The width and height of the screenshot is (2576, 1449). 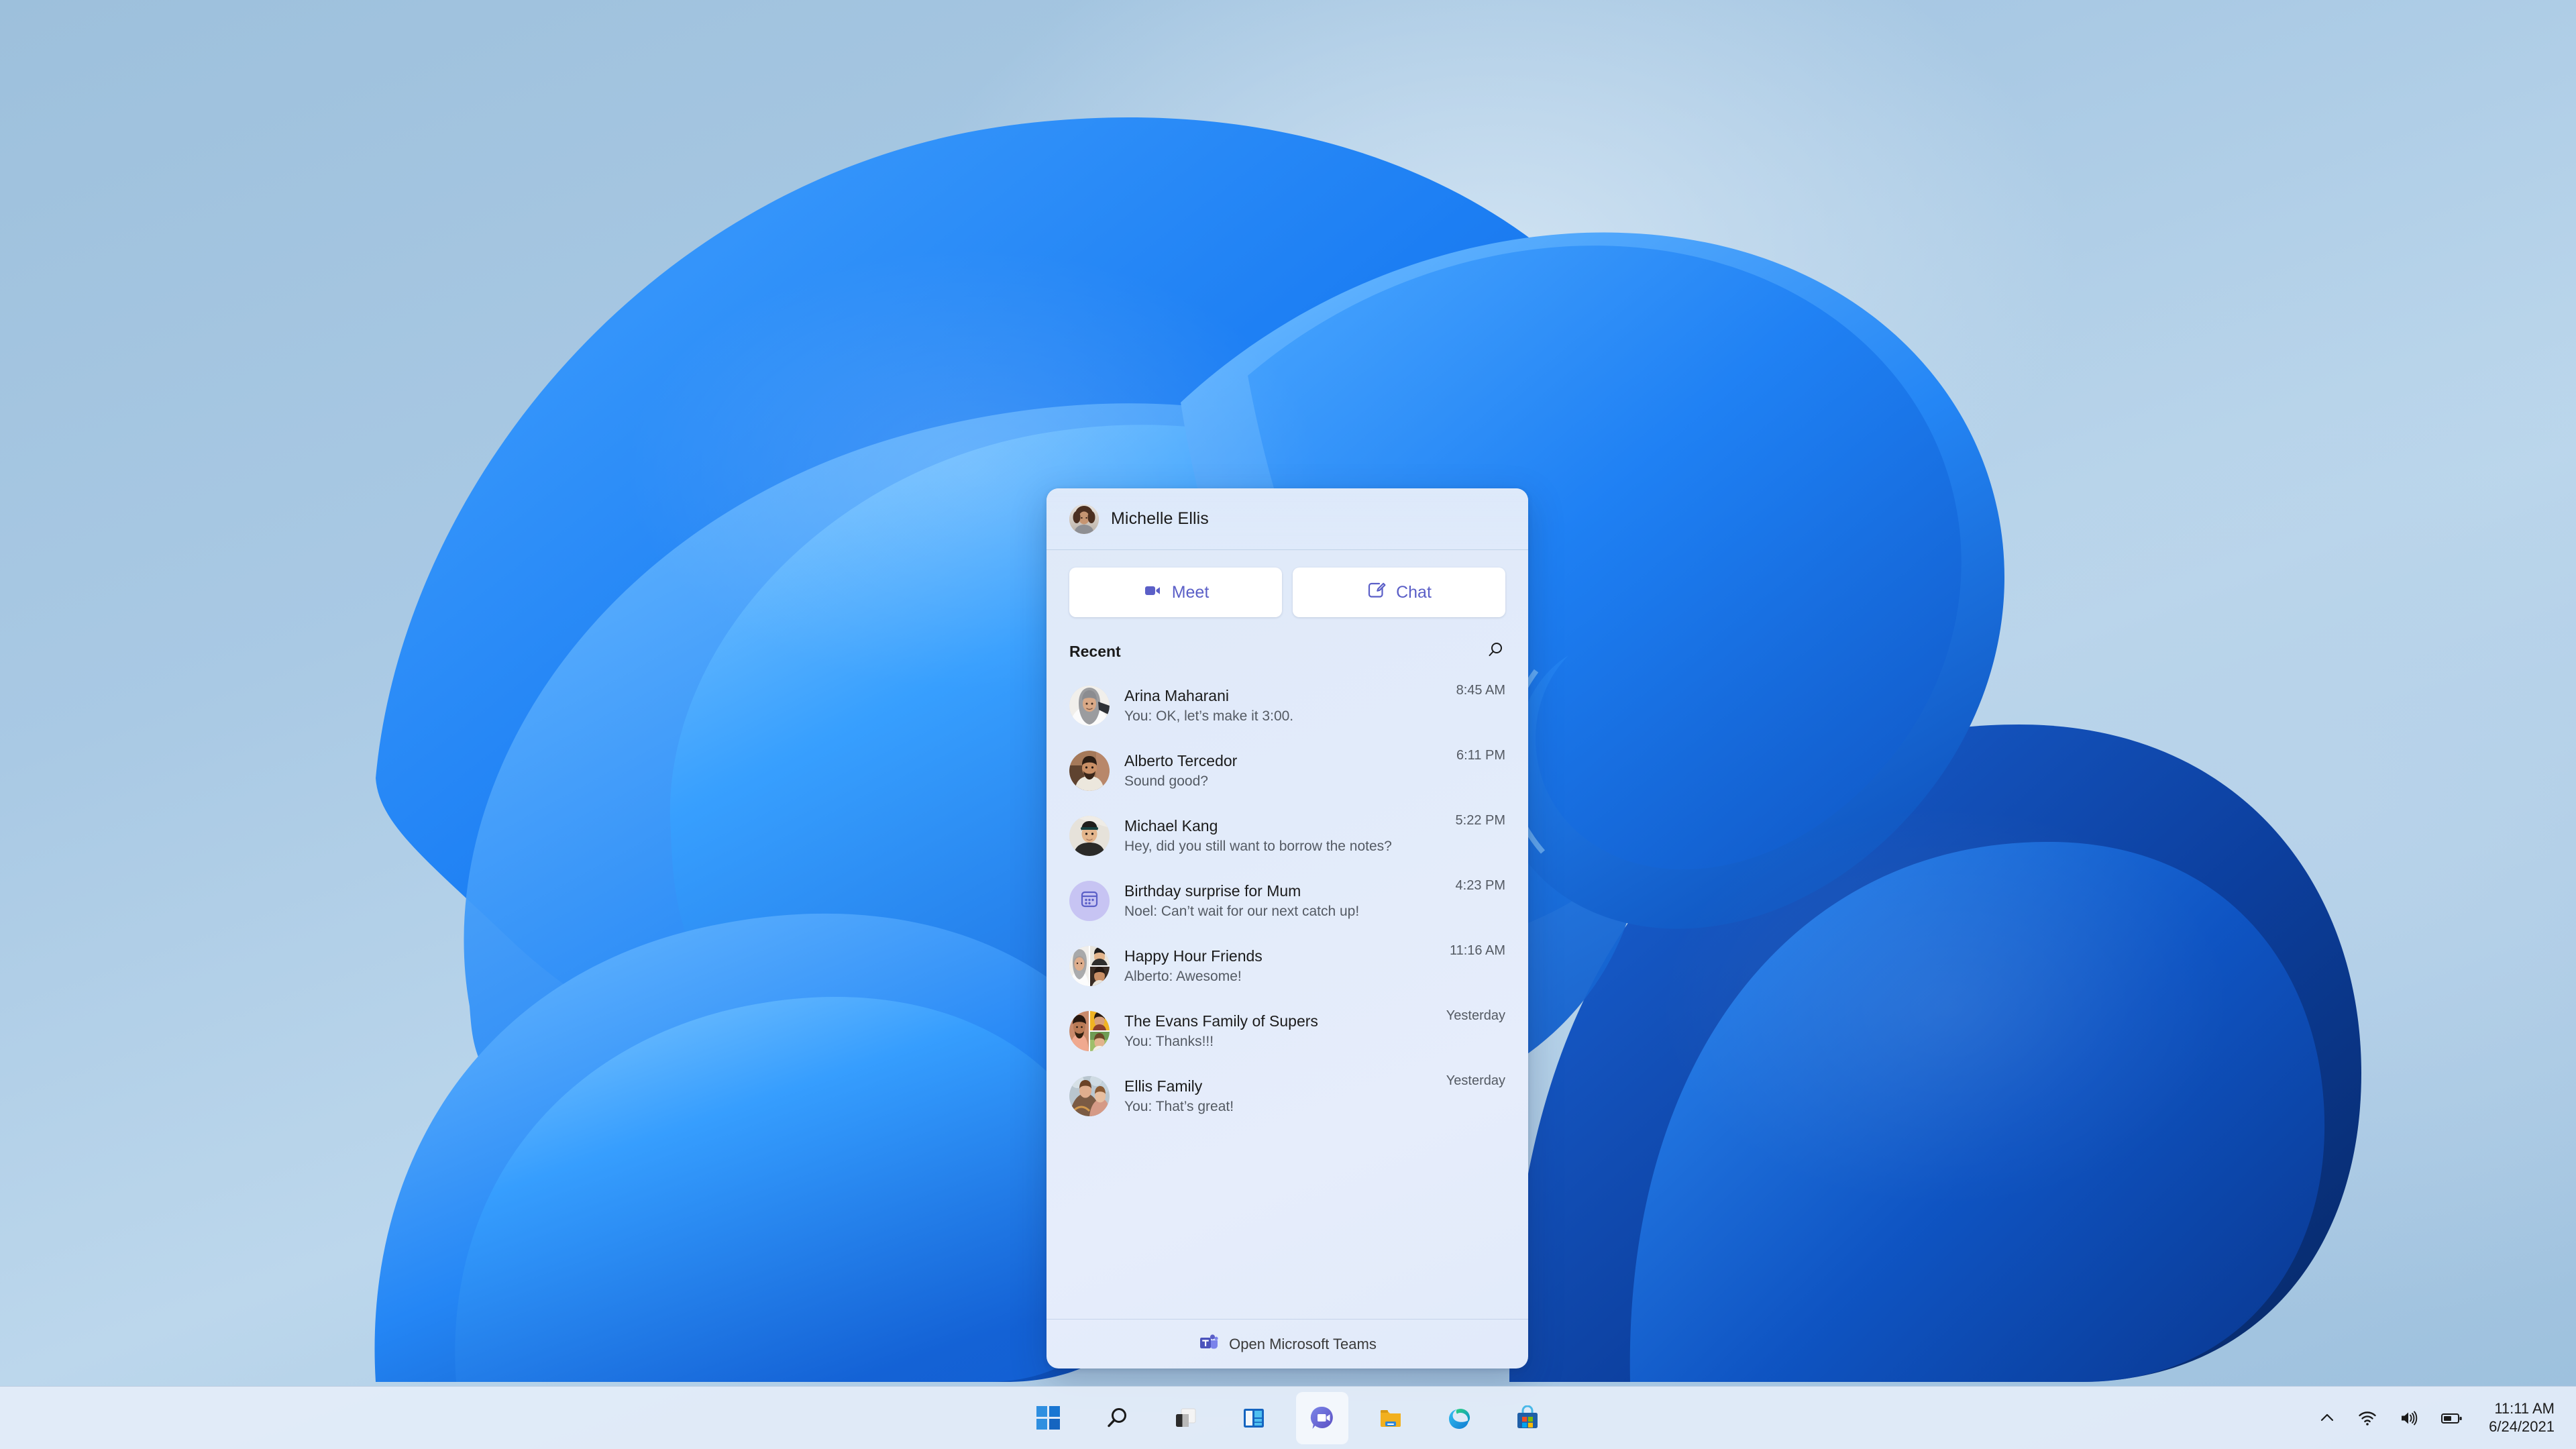 I want to click on michelle-ellis-avatar-image, so click(x=1084, y=519).